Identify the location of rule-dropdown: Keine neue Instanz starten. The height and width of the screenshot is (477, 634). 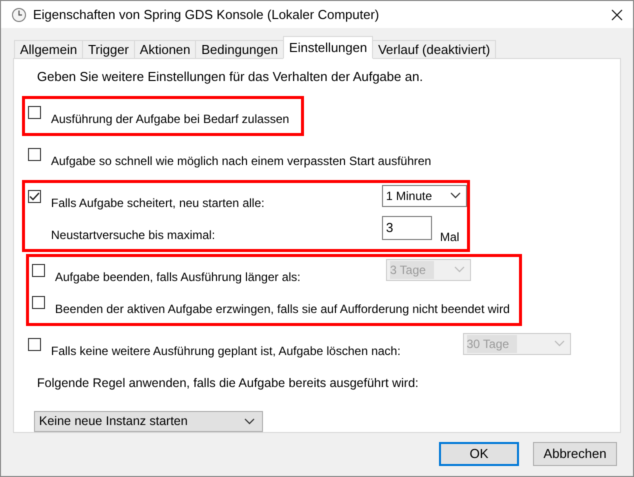
(148, 421).